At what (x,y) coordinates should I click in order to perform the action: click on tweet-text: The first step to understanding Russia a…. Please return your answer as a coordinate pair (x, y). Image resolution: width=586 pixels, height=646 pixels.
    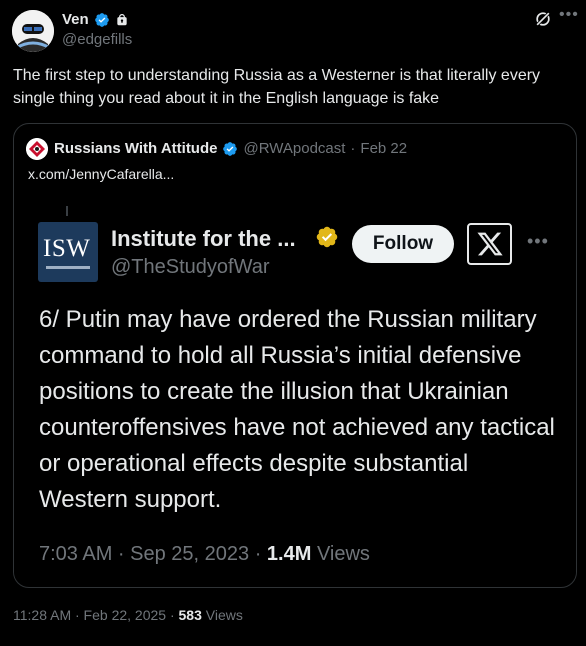
    Looking at the image, I should click on (277, 87).